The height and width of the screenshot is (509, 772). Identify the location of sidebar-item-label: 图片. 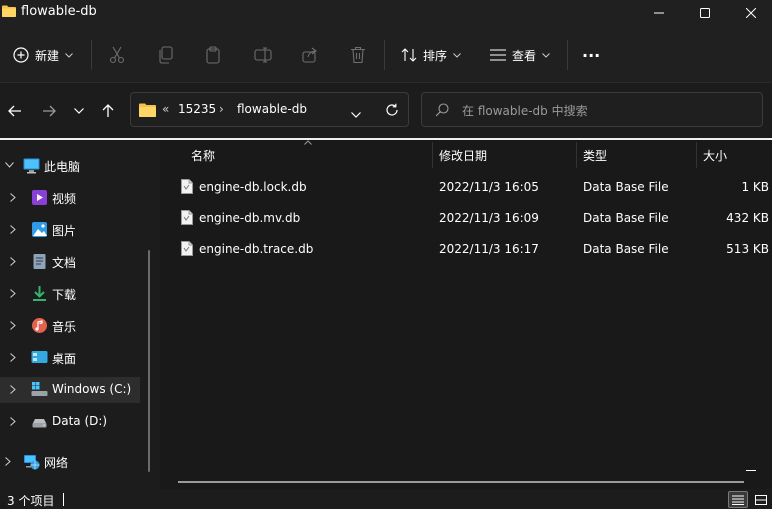
(64, 231).